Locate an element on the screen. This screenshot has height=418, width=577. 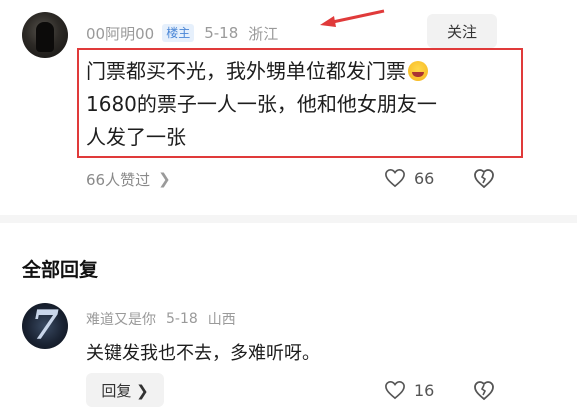
username: 00阿明00 is located at coordinates (120, 33).